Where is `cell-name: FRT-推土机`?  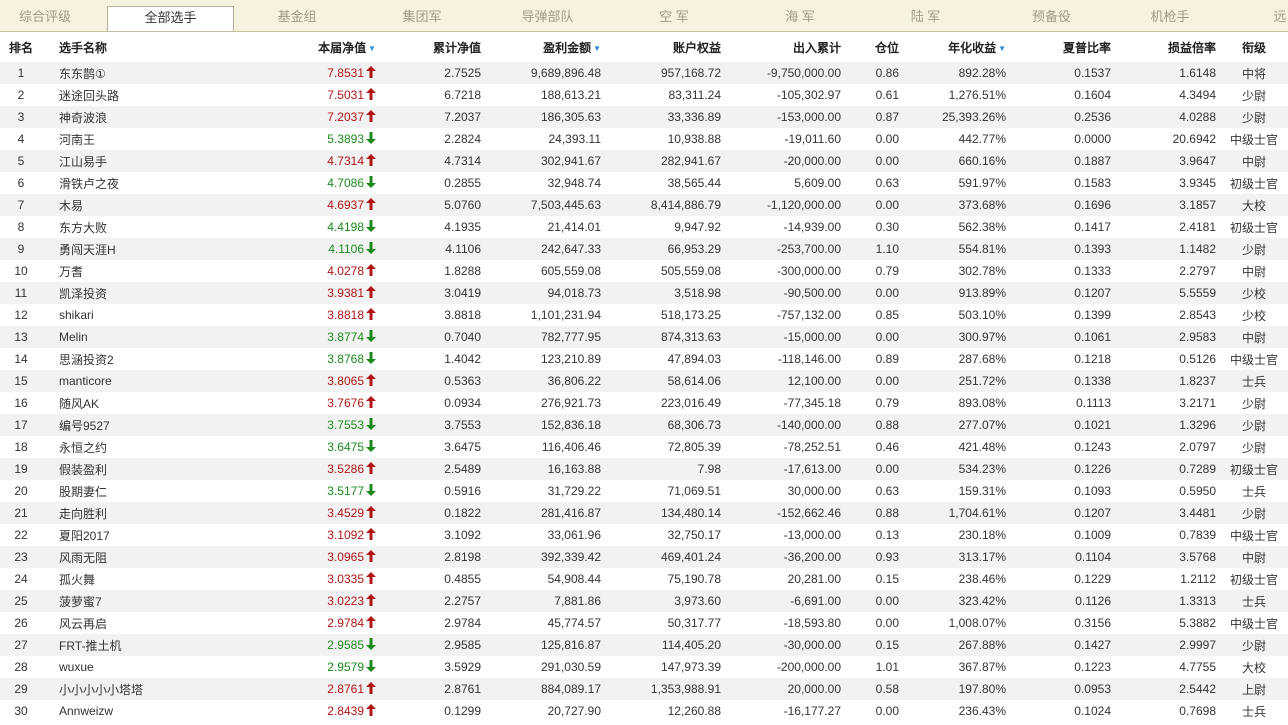
cell-name: FRT-推土机 is located at coordinates (113, 645).